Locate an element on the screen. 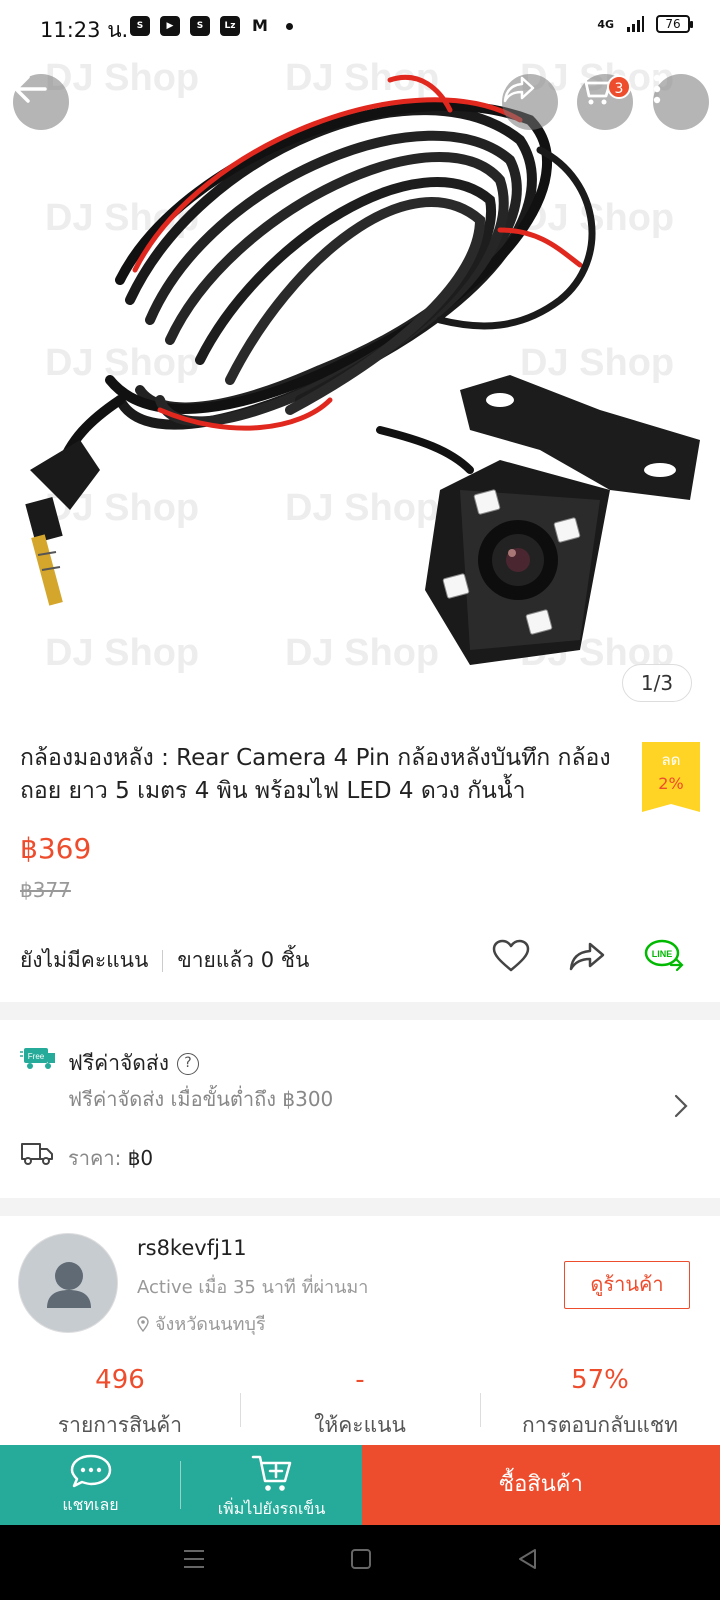 This screenshot has height=1600, width=720. more-vertical-icon is located at coordinates (657, 89).